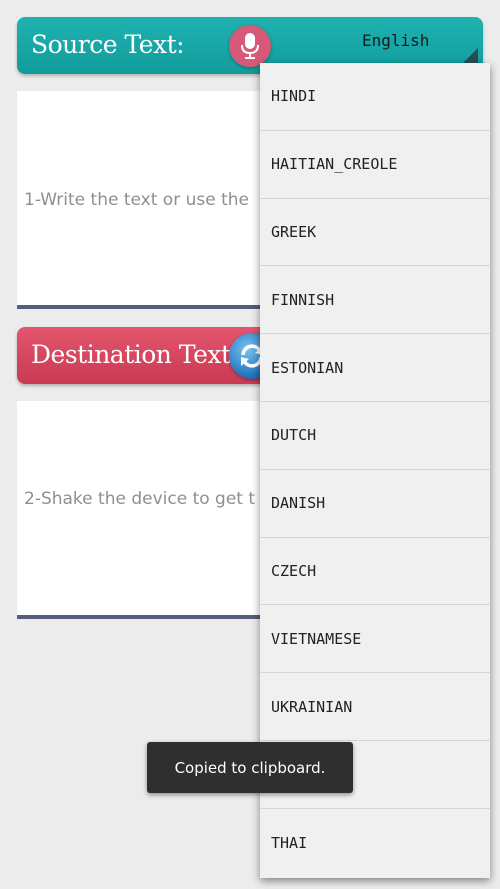 This screenshot has width=500, height=889. Describe the element at coordinates (375, 368) in the screenshot. I see `language-option: ESTONIAN` at that location.